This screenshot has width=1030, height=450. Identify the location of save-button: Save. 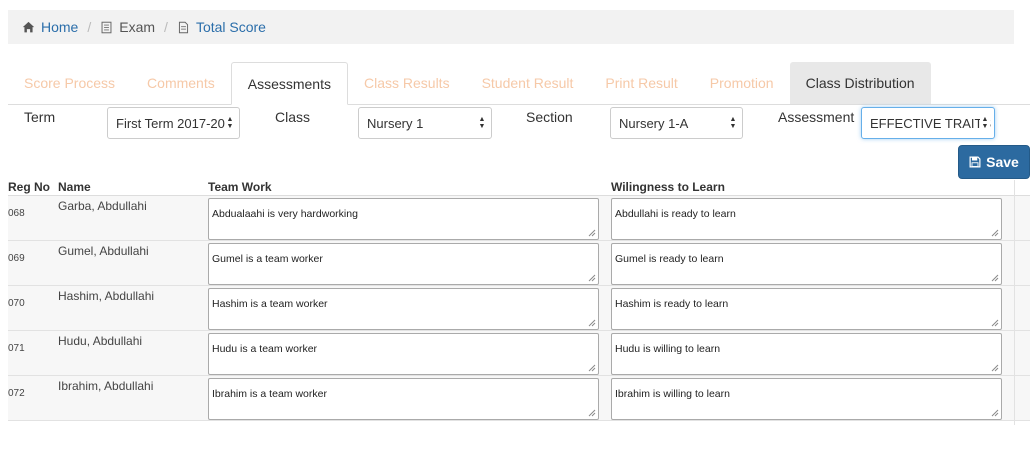
(994, 162).